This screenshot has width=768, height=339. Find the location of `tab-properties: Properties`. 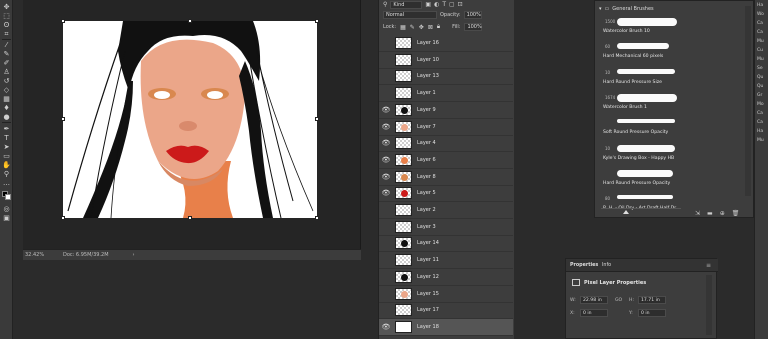

tab-properties: Properties is located at coordinates (584, 265).